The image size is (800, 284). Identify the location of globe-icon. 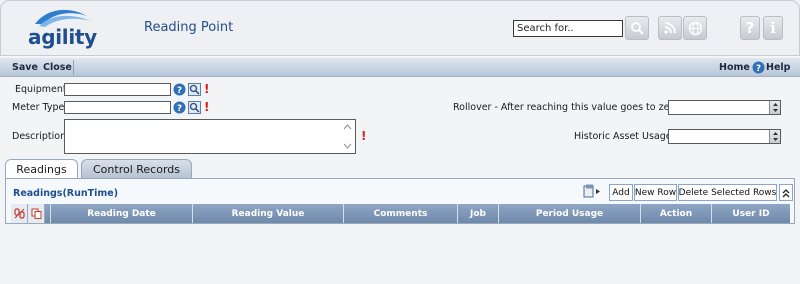
(695, 28).